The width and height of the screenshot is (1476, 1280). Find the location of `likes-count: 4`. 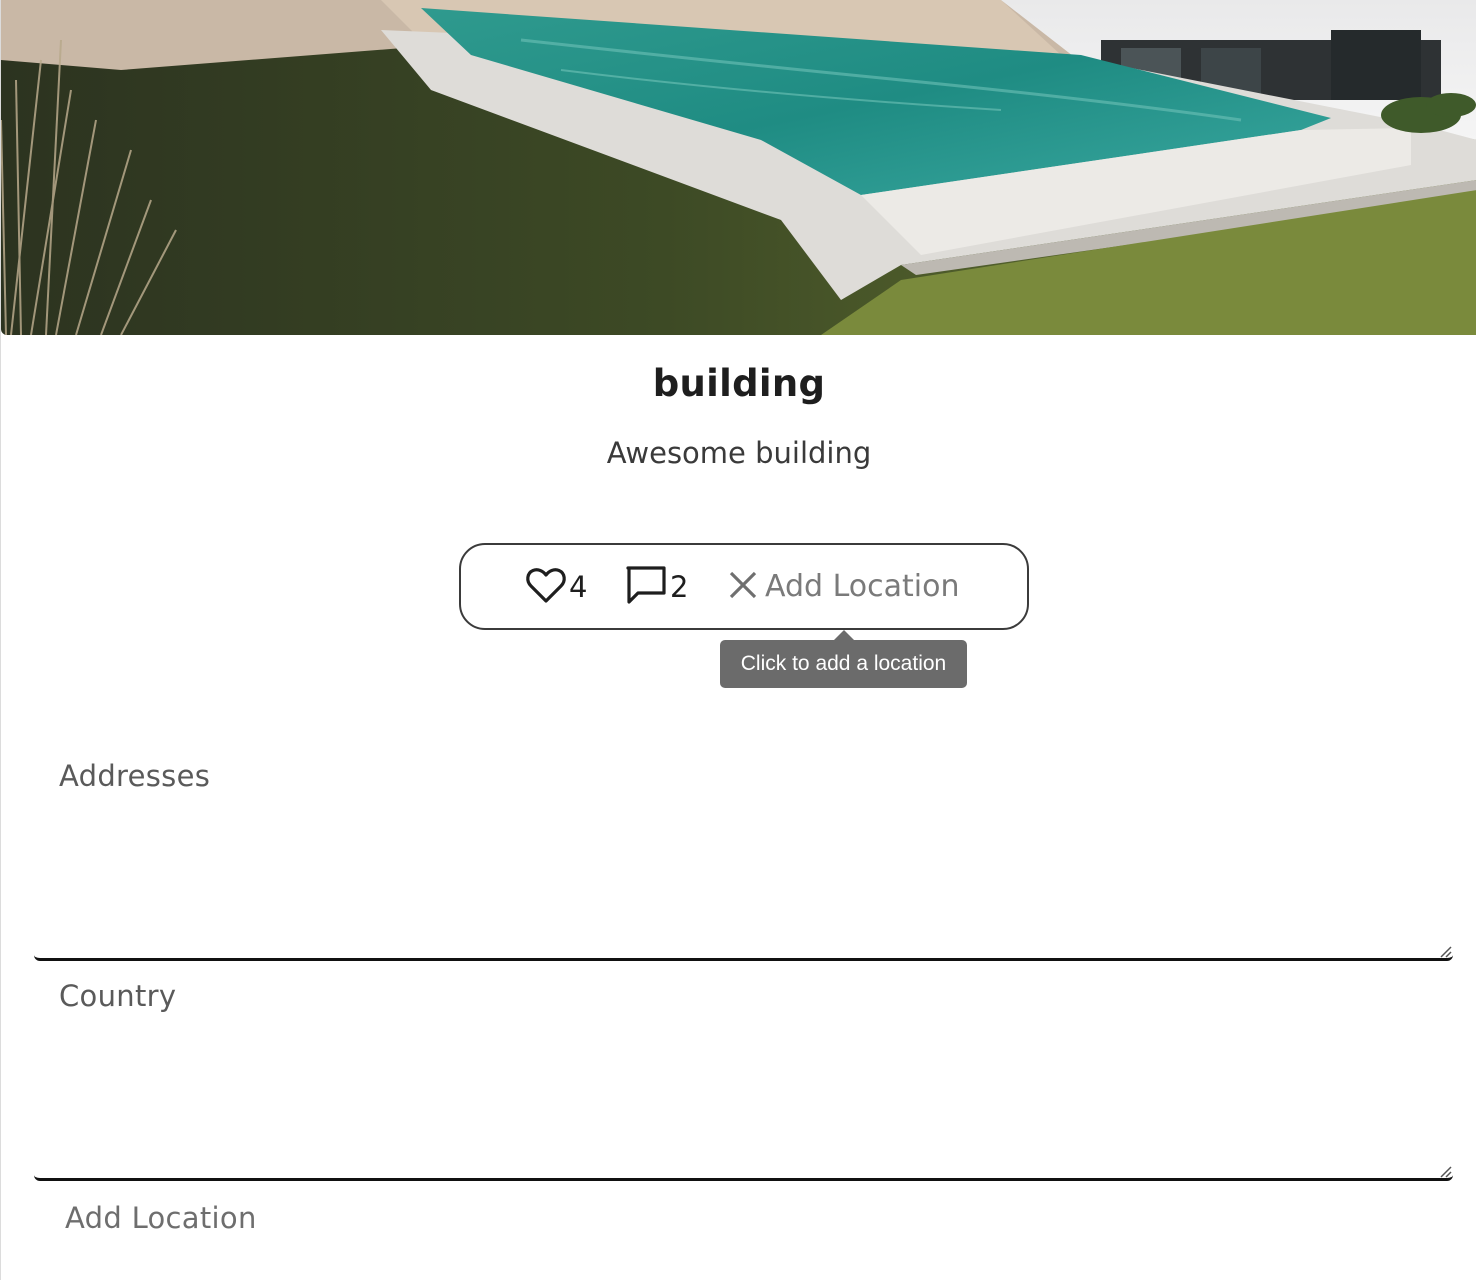

likes-count: 4 is located at coordinates (578, 586).